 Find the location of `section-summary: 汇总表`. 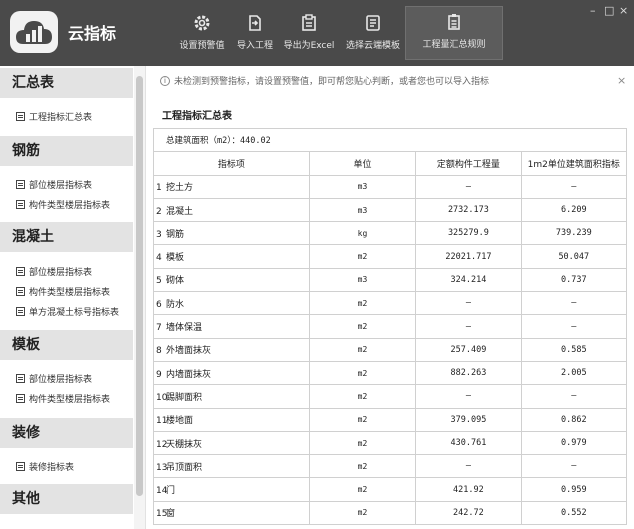

section-summary: 汇总表 is located at coordinates (66, 83).